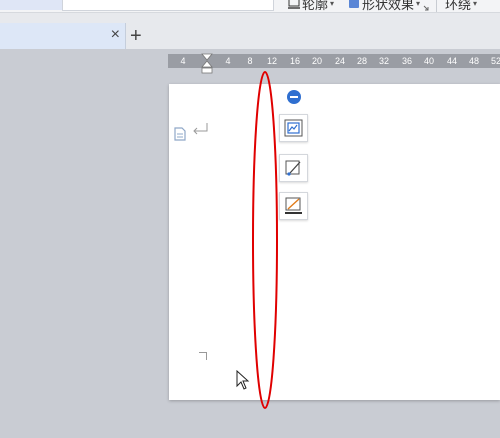 This screenshot has height=438, width=500. I want to click on layout-options-button, so click(293, 128).